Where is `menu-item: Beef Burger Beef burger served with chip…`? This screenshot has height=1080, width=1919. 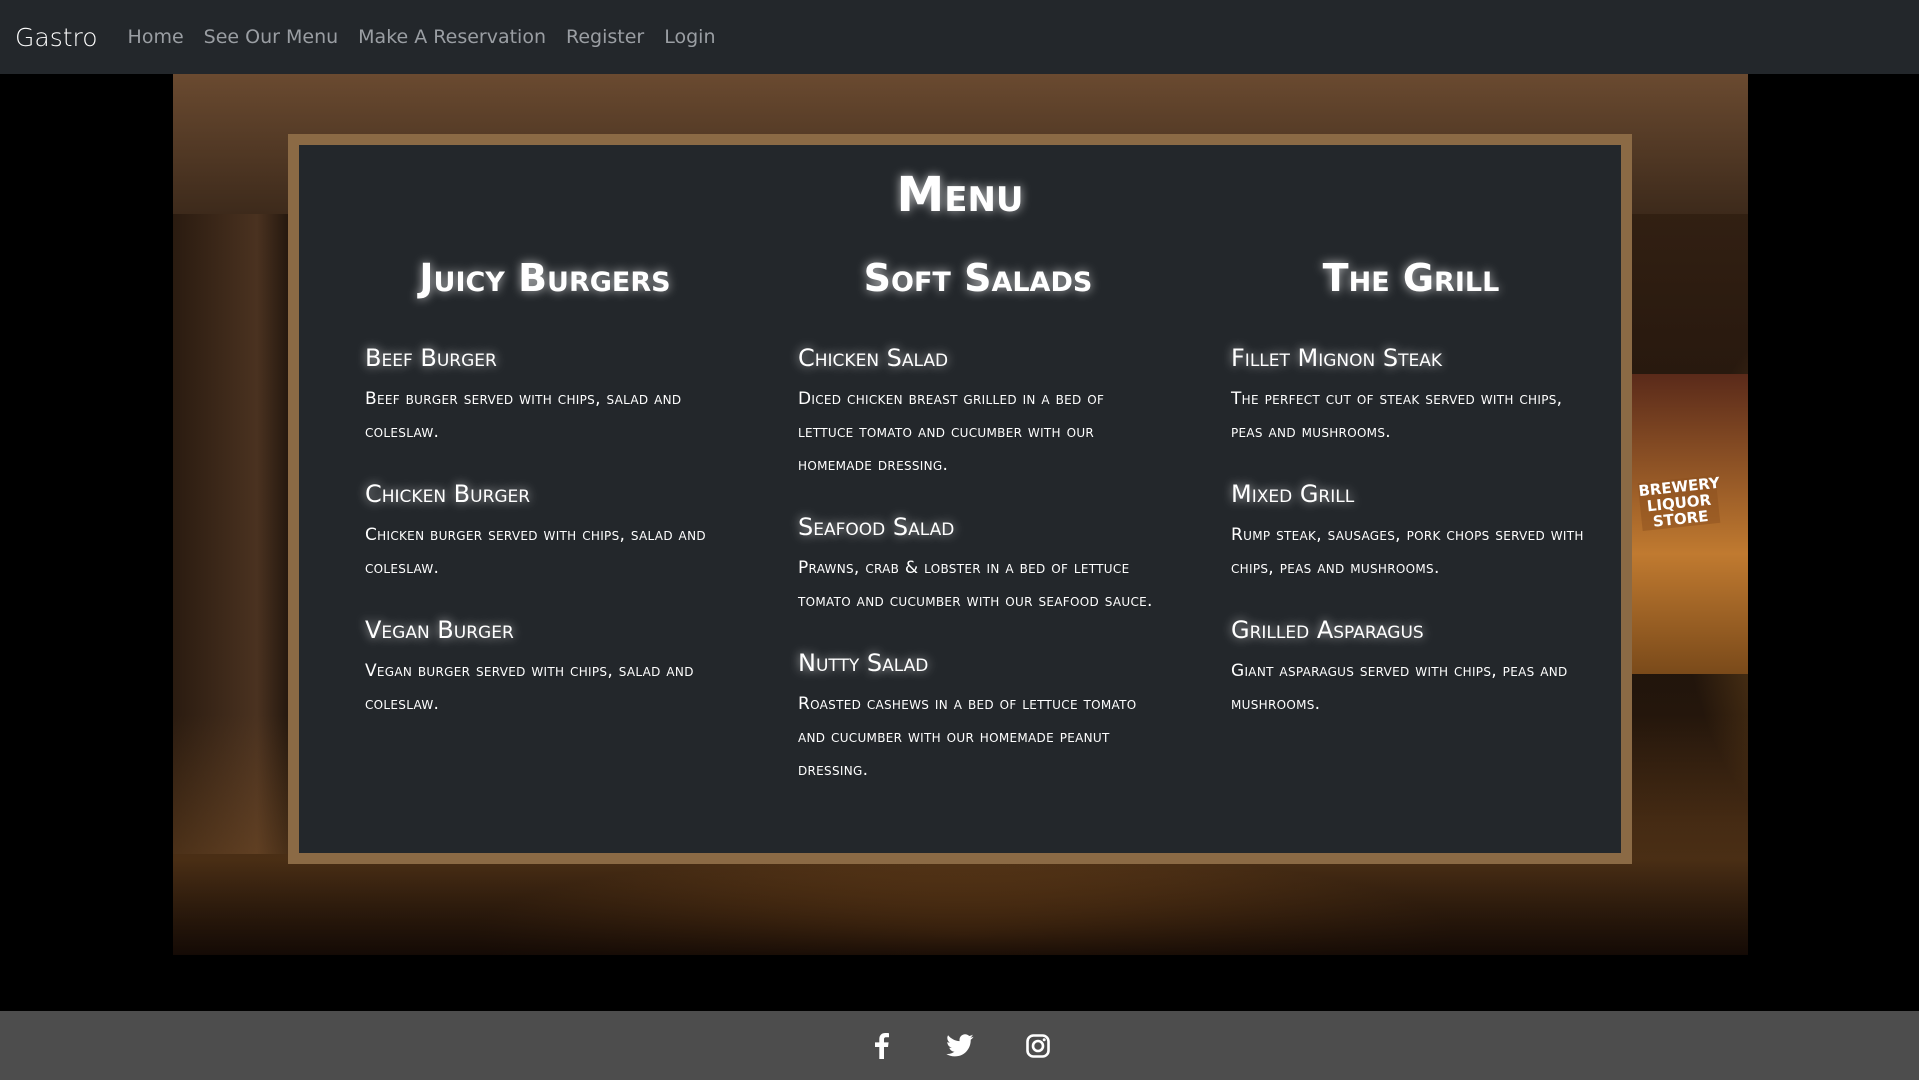
menu-item: Beef Burger Beef burger served with chip… is located at coordinates (545, 395).